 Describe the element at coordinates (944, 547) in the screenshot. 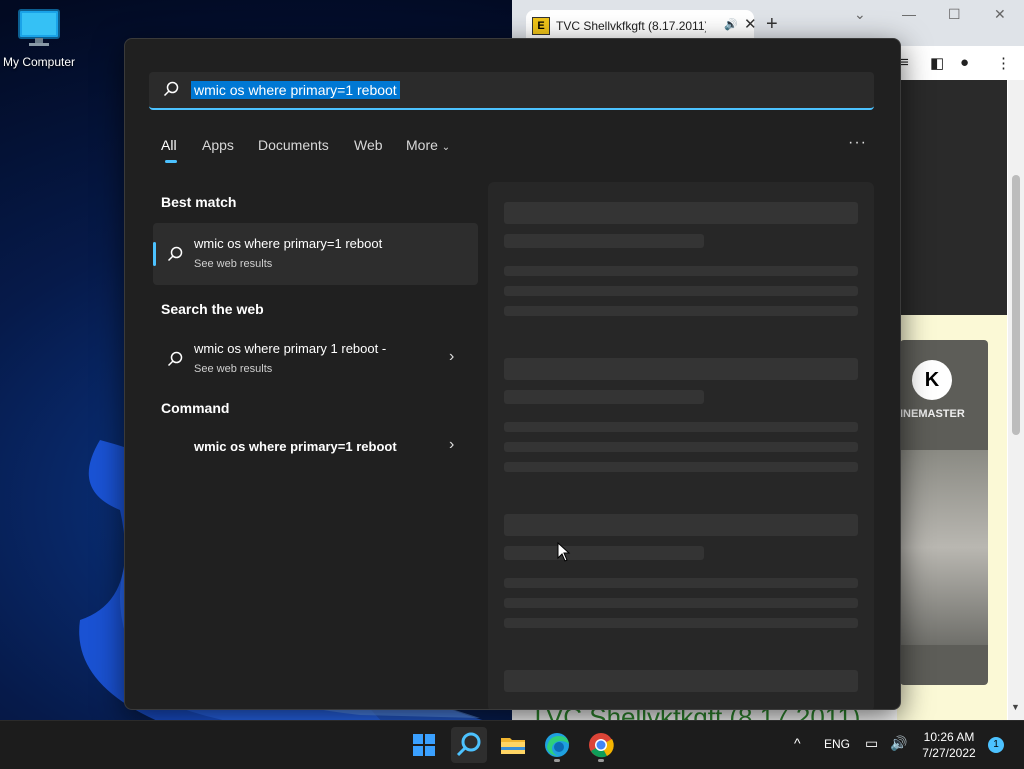

I see `video-frame` at that location.